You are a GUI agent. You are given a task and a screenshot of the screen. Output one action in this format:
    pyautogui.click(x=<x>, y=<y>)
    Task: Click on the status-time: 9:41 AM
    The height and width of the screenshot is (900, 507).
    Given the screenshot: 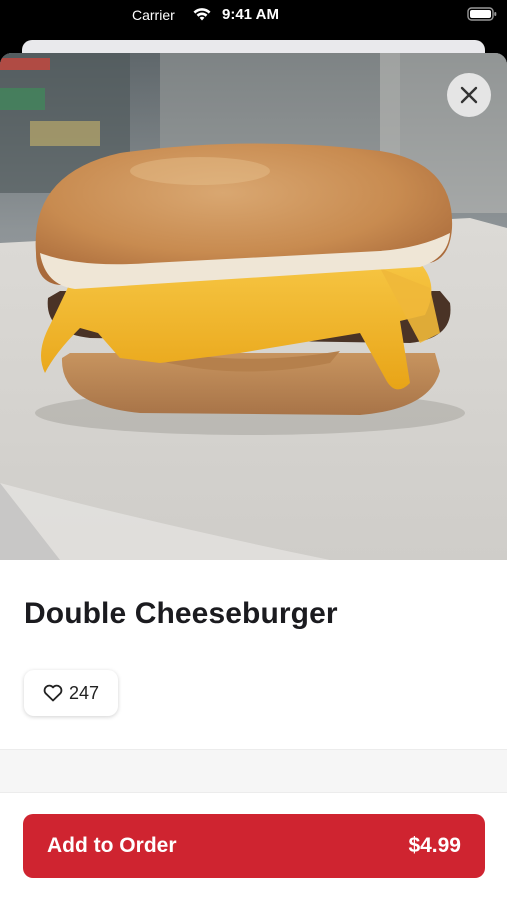 What is the action you would take?
    pyautogui.click(x=250, y=14)
    